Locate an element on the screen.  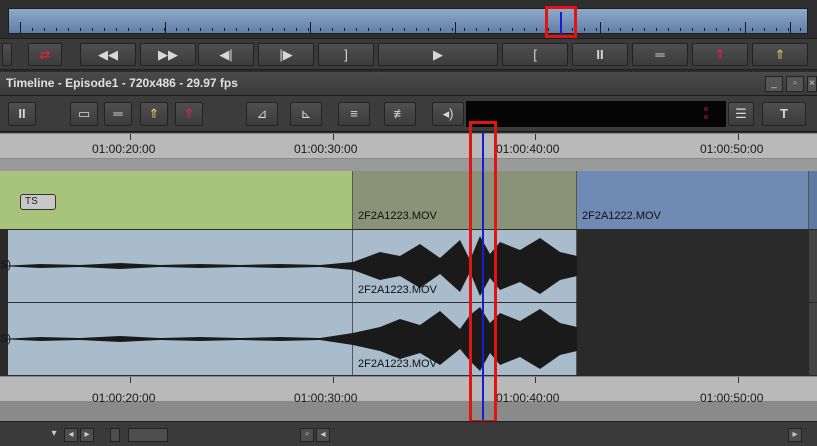
segment-mode-button: ⊿ is located at coordinates (262, 114).